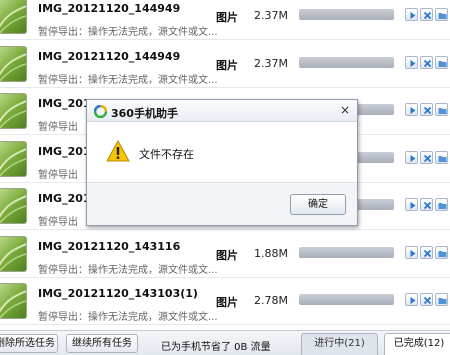 The image size is (450, 355). Describe the element at coordinates (216, 347) in the screenshot. I see `traffic-saved-text: 已为手机节省了 0B 流量` at that location.